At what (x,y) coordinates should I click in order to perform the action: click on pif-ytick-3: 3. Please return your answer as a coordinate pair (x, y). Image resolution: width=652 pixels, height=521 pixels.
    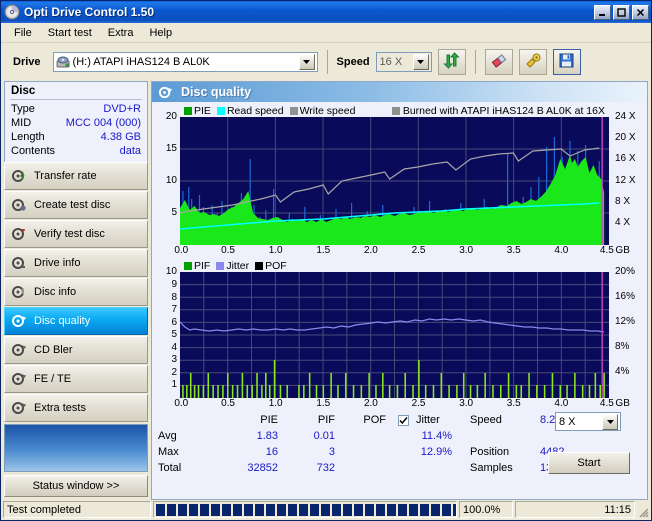
    Looking at the image, I should click on (174, 359).